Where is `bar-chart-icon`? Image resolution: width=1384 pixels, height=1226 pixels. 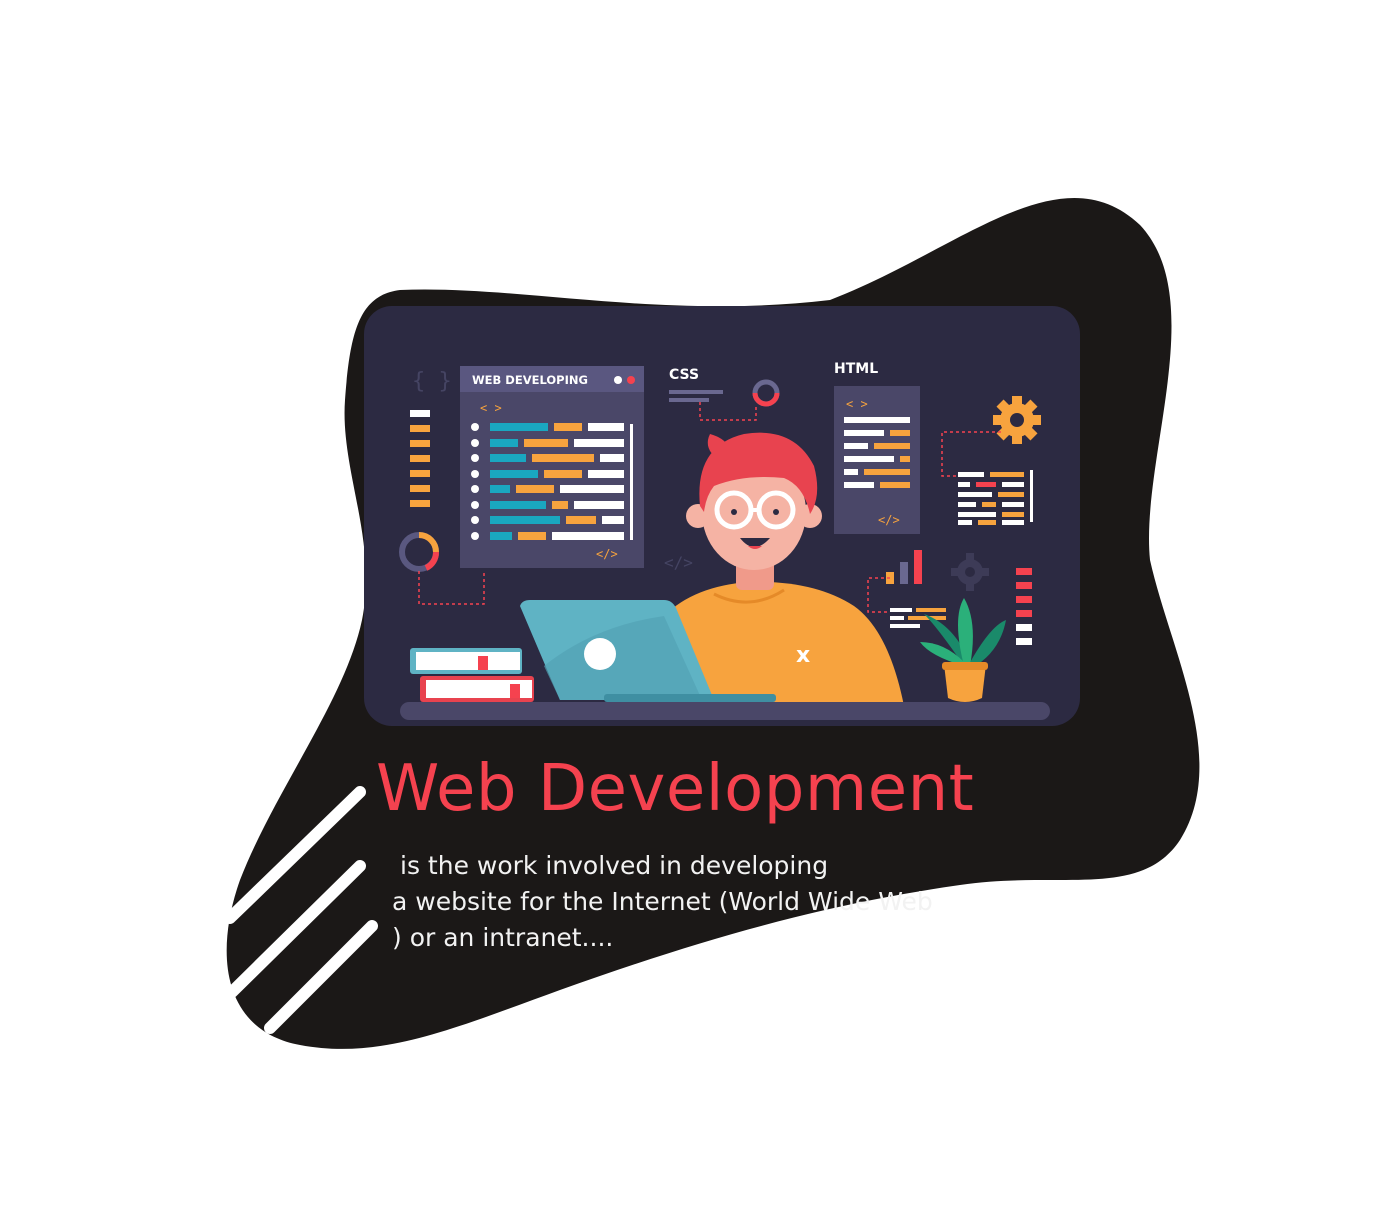
bar-chart-icon is located at coordinates (894, 581).